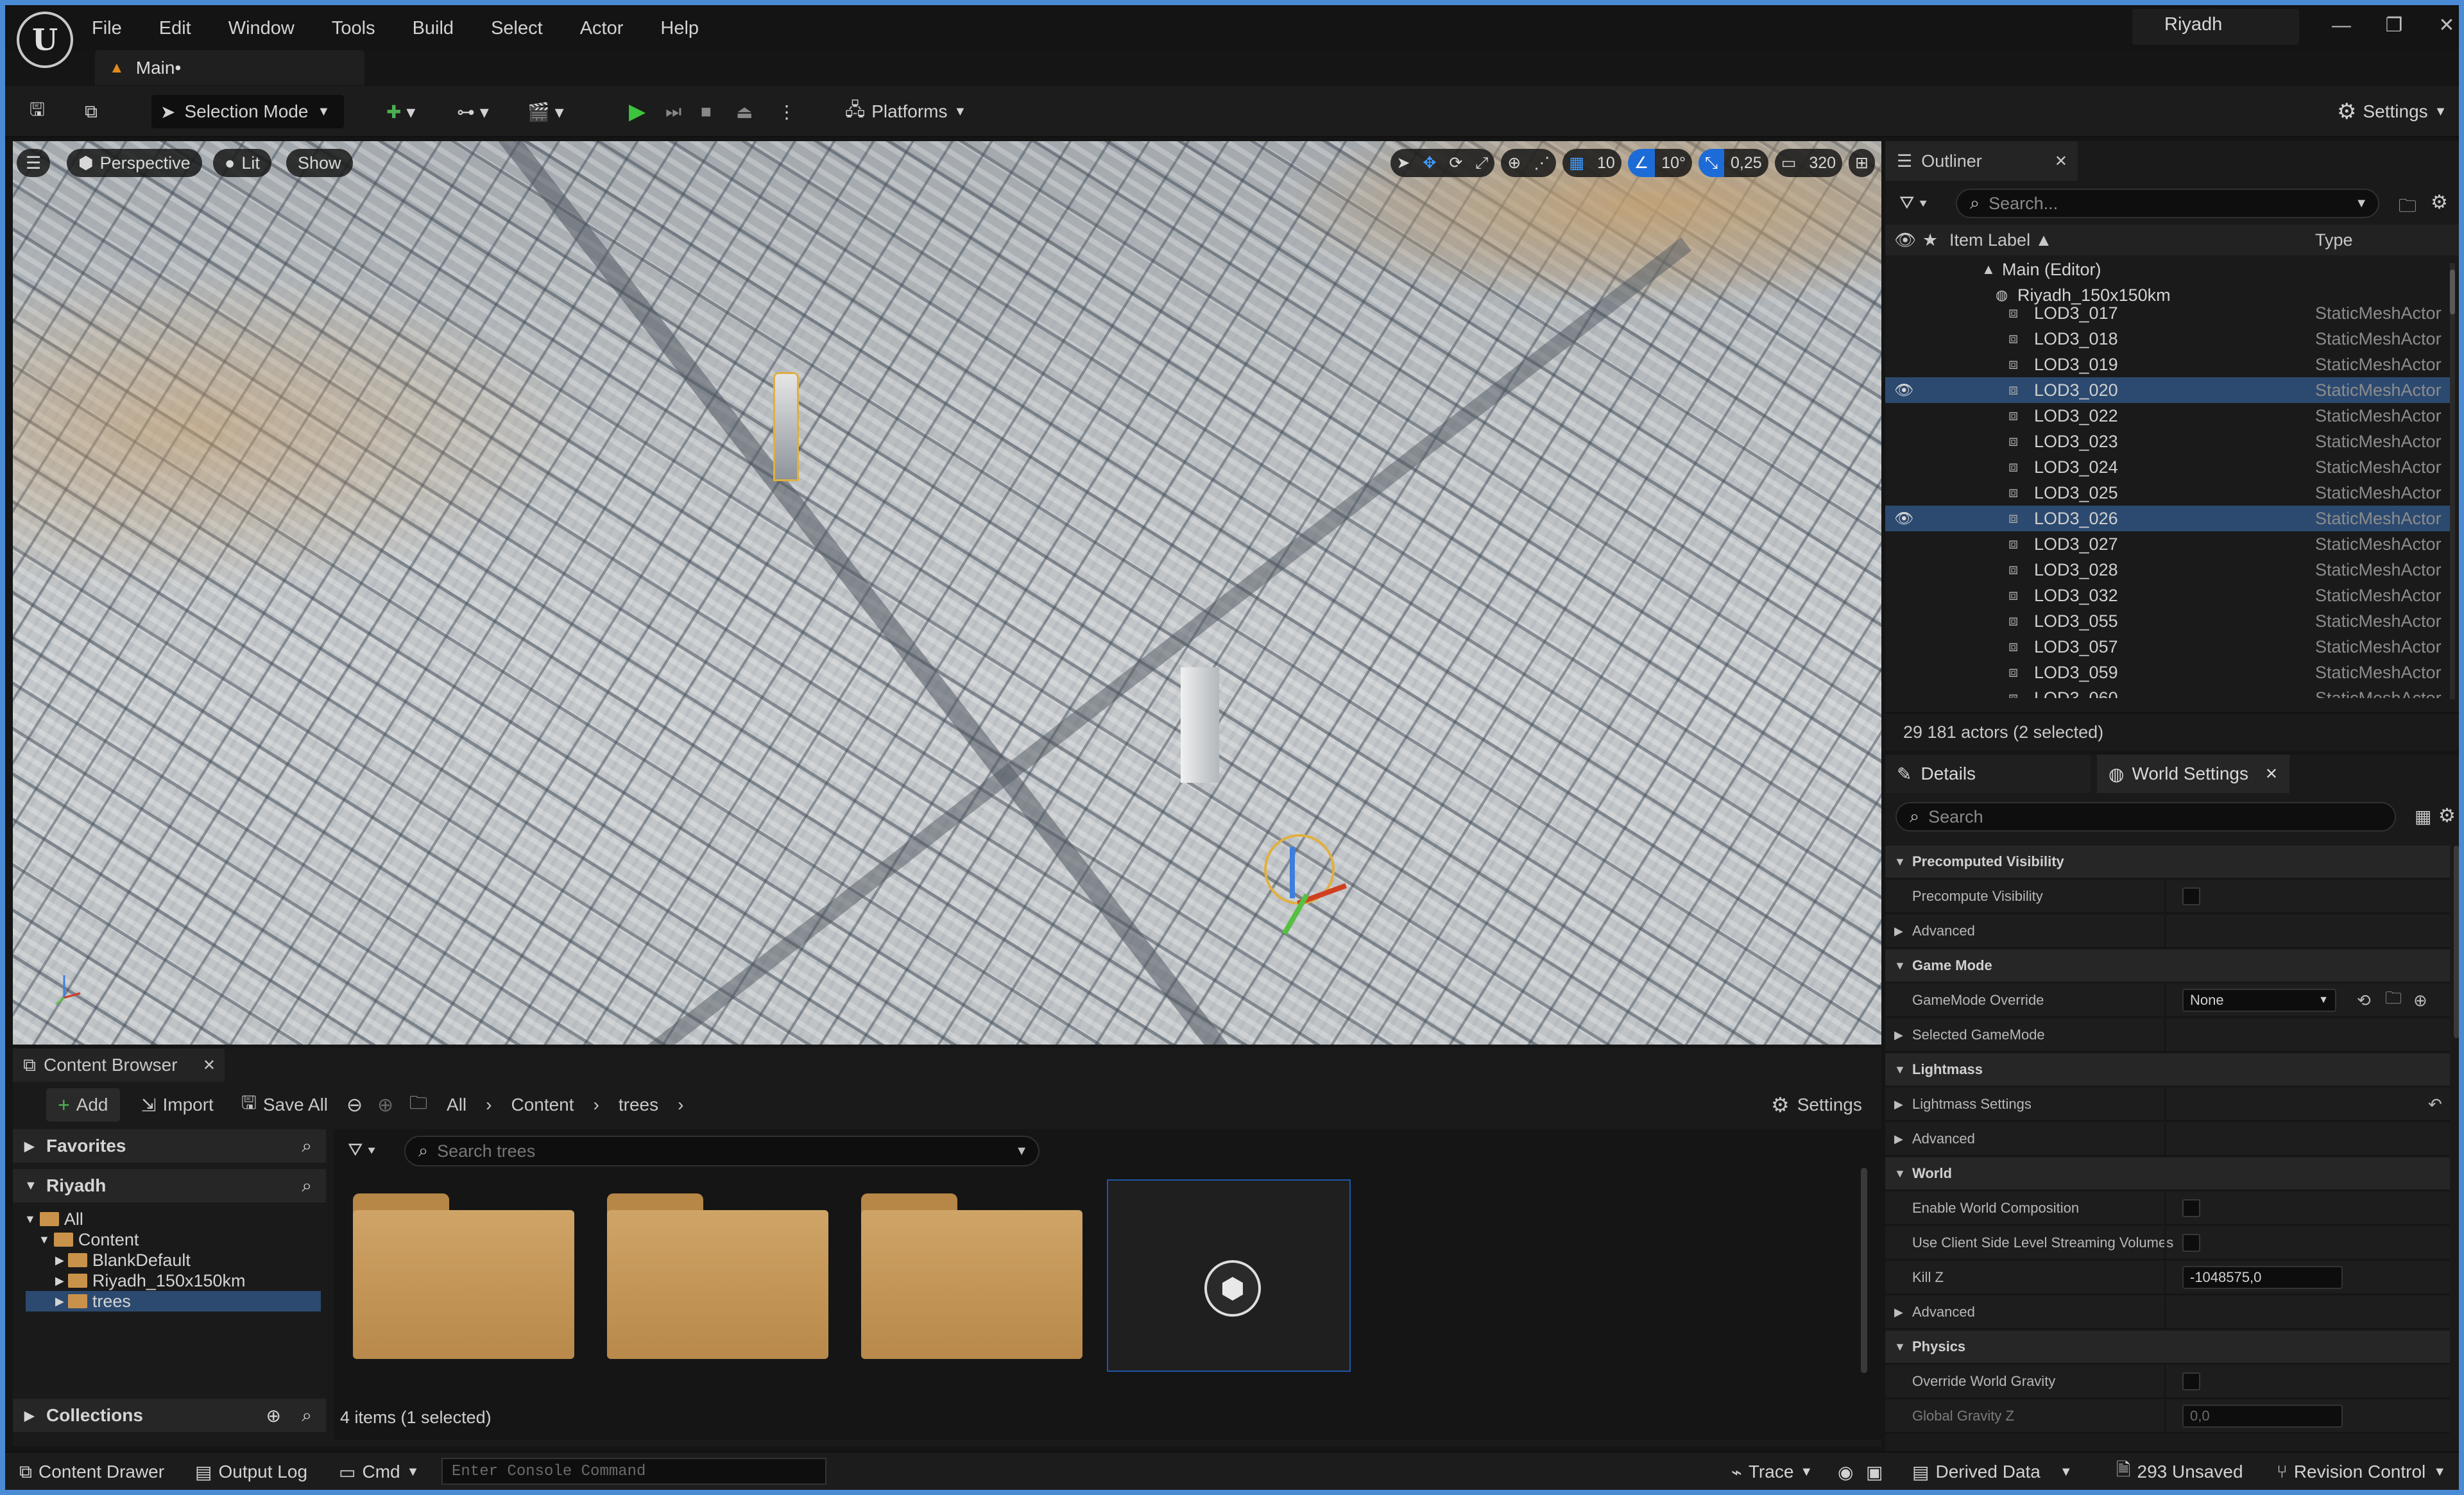 This screenshot has width=2464, height=1495. Describe the element at coordinates (2168, 967) in the screenshot. I see `details-category: ▼ Game Mode` at that location.